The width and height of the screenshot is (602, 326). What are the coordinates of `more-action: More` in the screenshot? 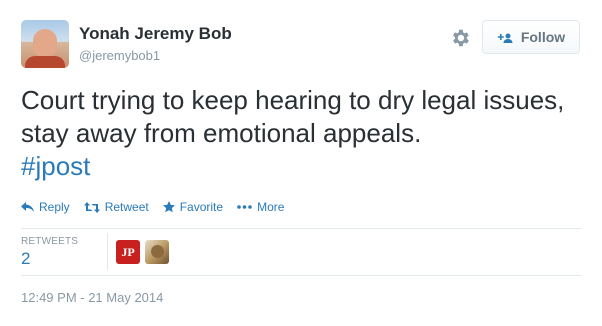 It's located at (260, 207).